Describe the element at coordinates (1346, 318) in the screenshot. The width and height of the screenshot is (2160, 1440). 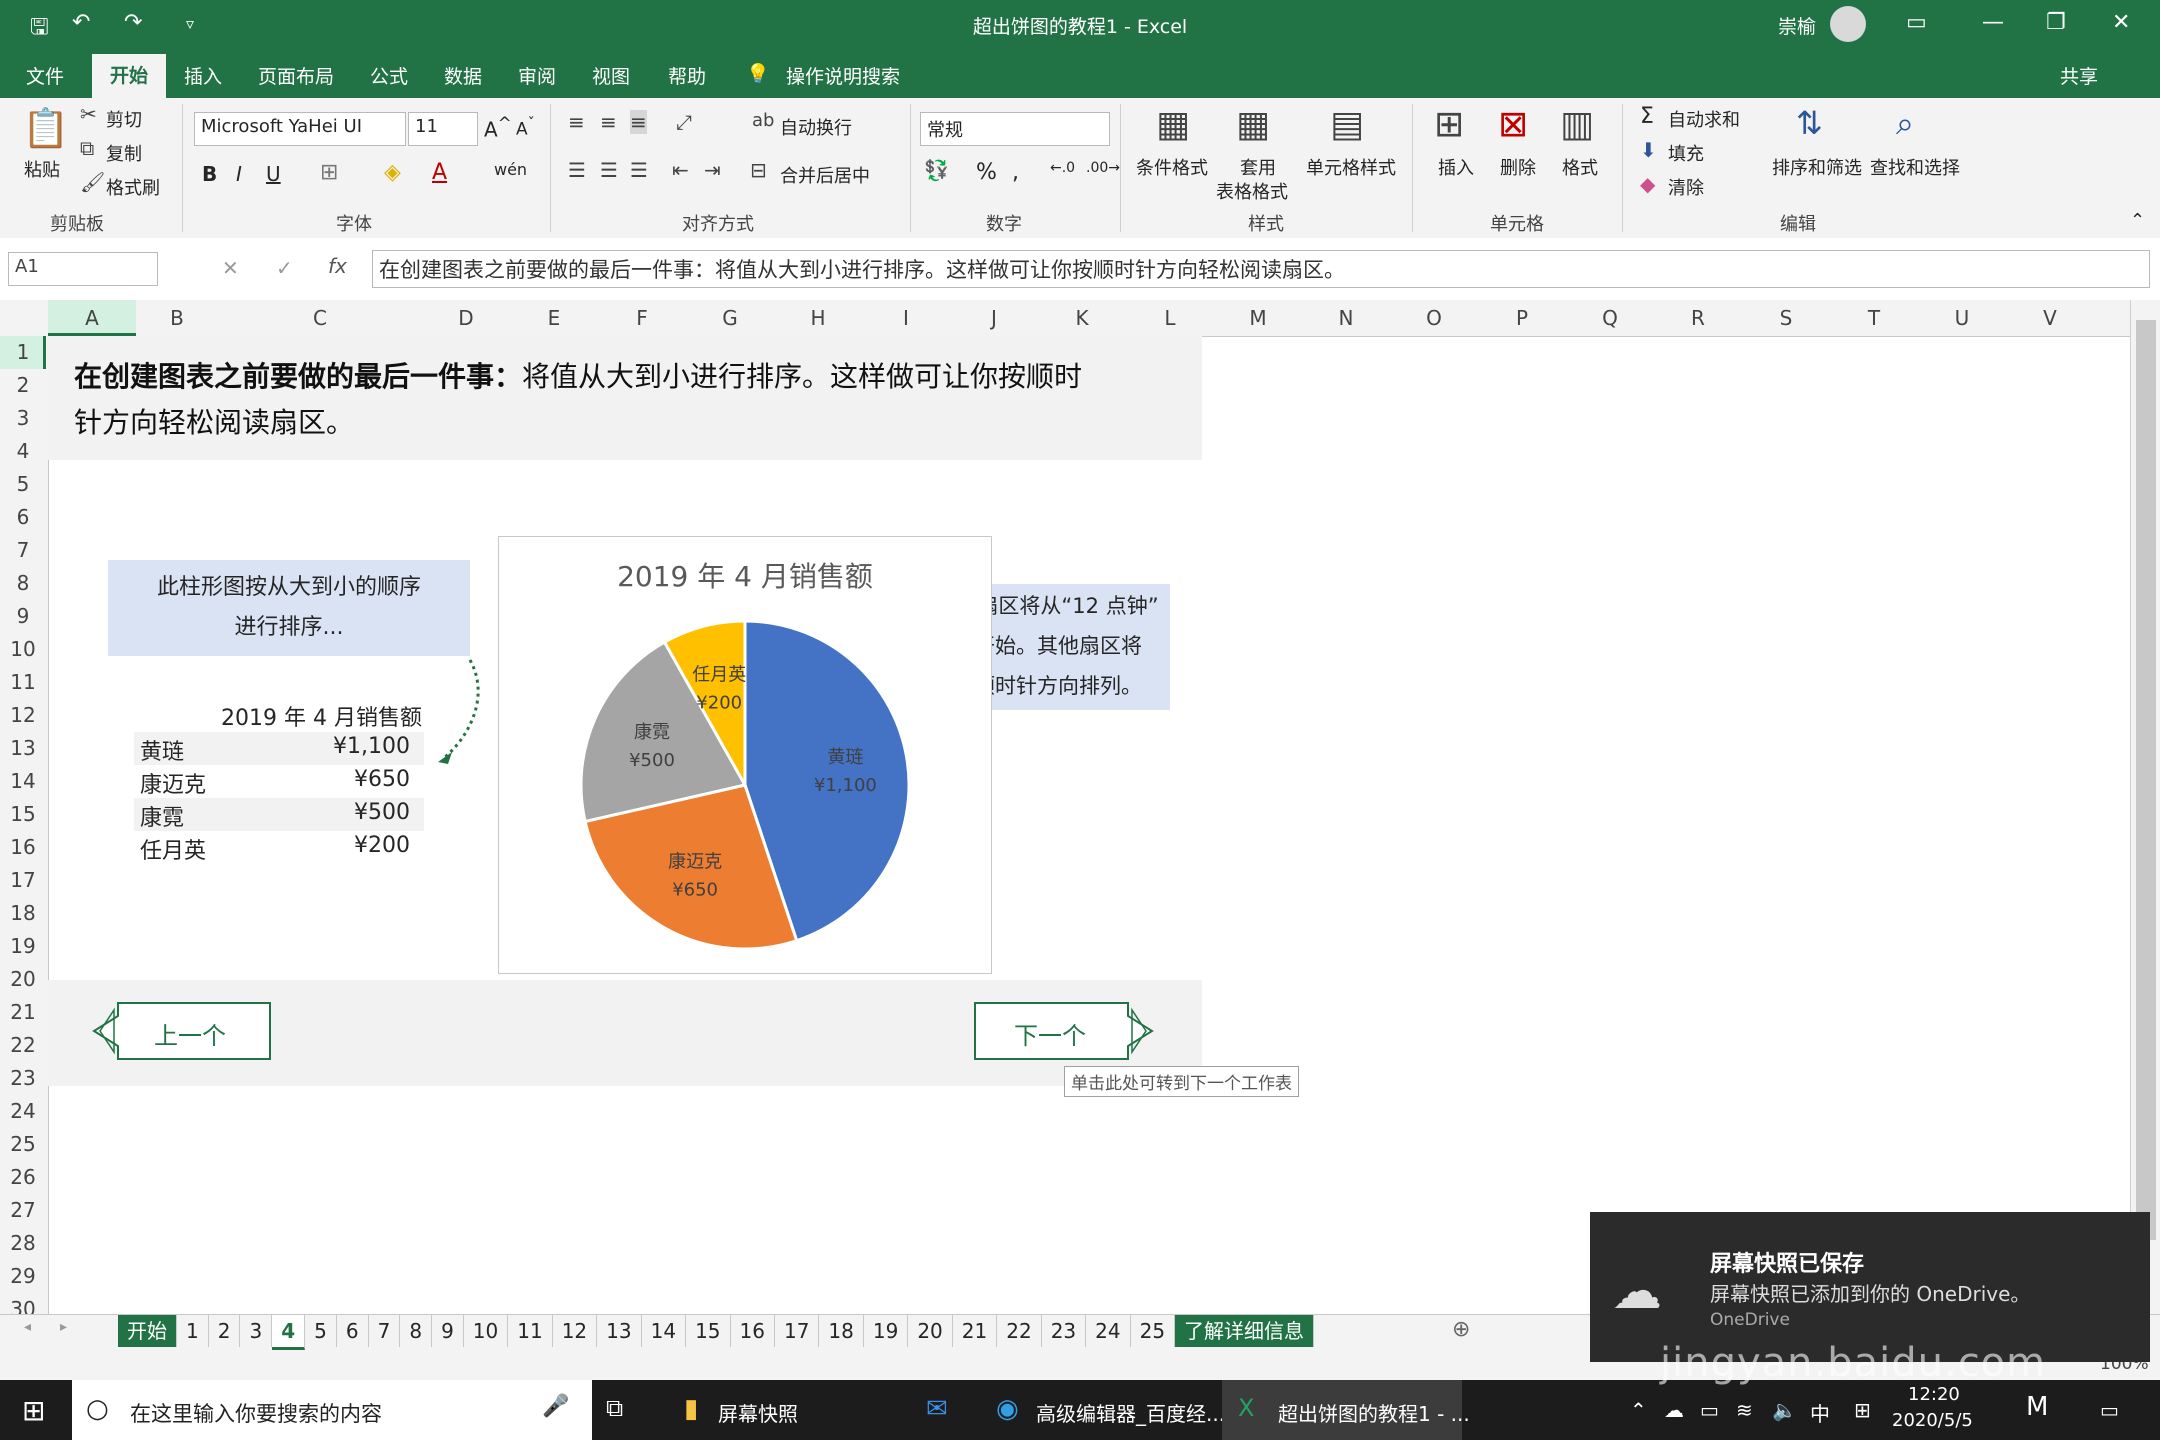
I see `column-header: N` at that location.